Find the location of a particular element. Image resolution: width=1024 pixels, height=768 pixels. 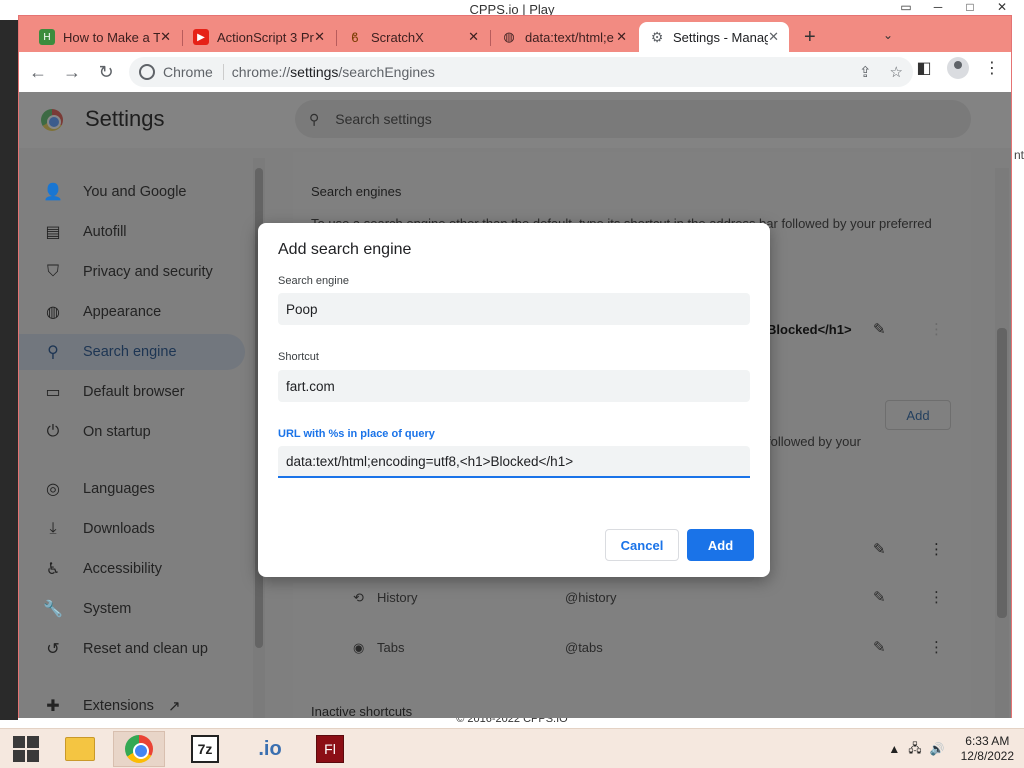

nav-privacy: ⛉ Privacy and security is located at coordinates (132, 272).